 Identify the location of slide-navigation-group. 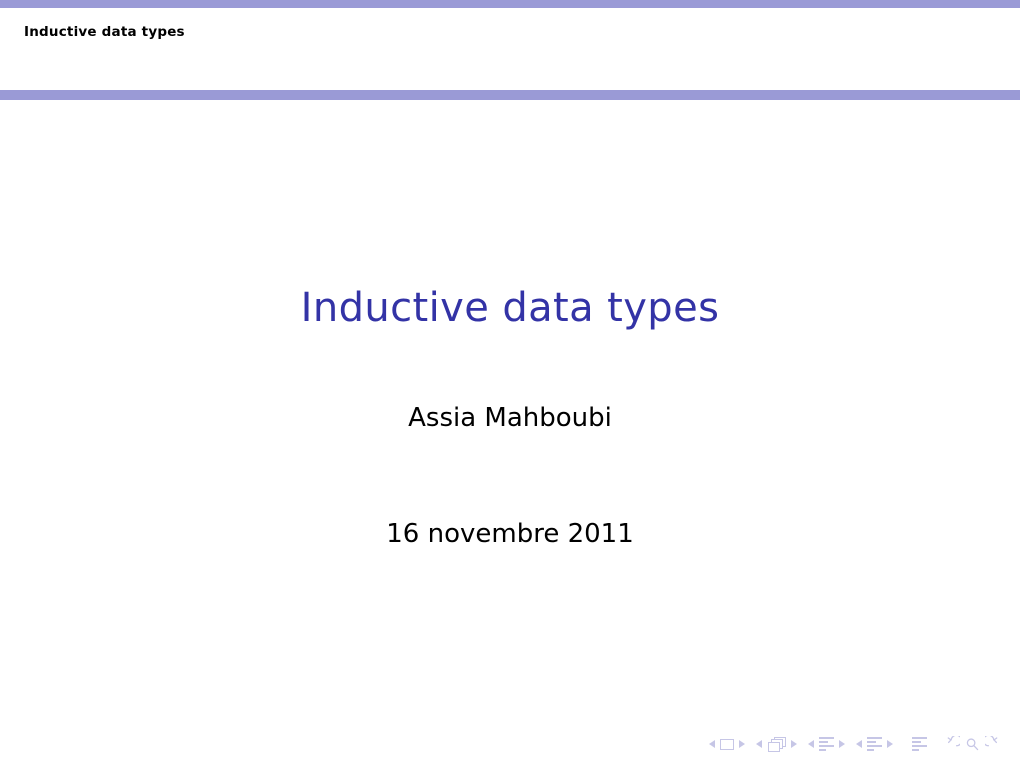
(727, 744).